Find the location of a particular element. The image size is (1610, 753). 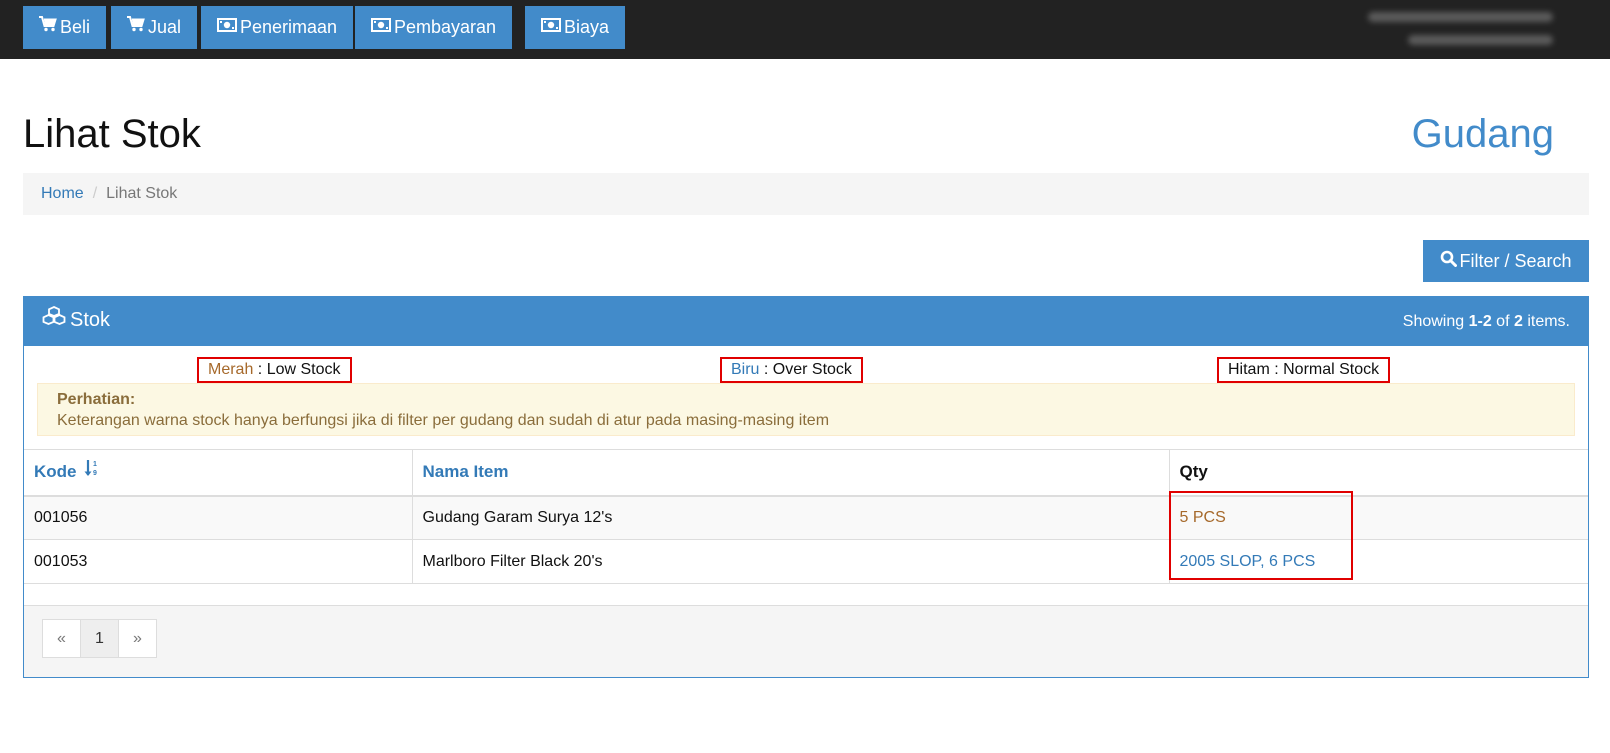

svg-text: 9 is located at coordinates (95, 473).